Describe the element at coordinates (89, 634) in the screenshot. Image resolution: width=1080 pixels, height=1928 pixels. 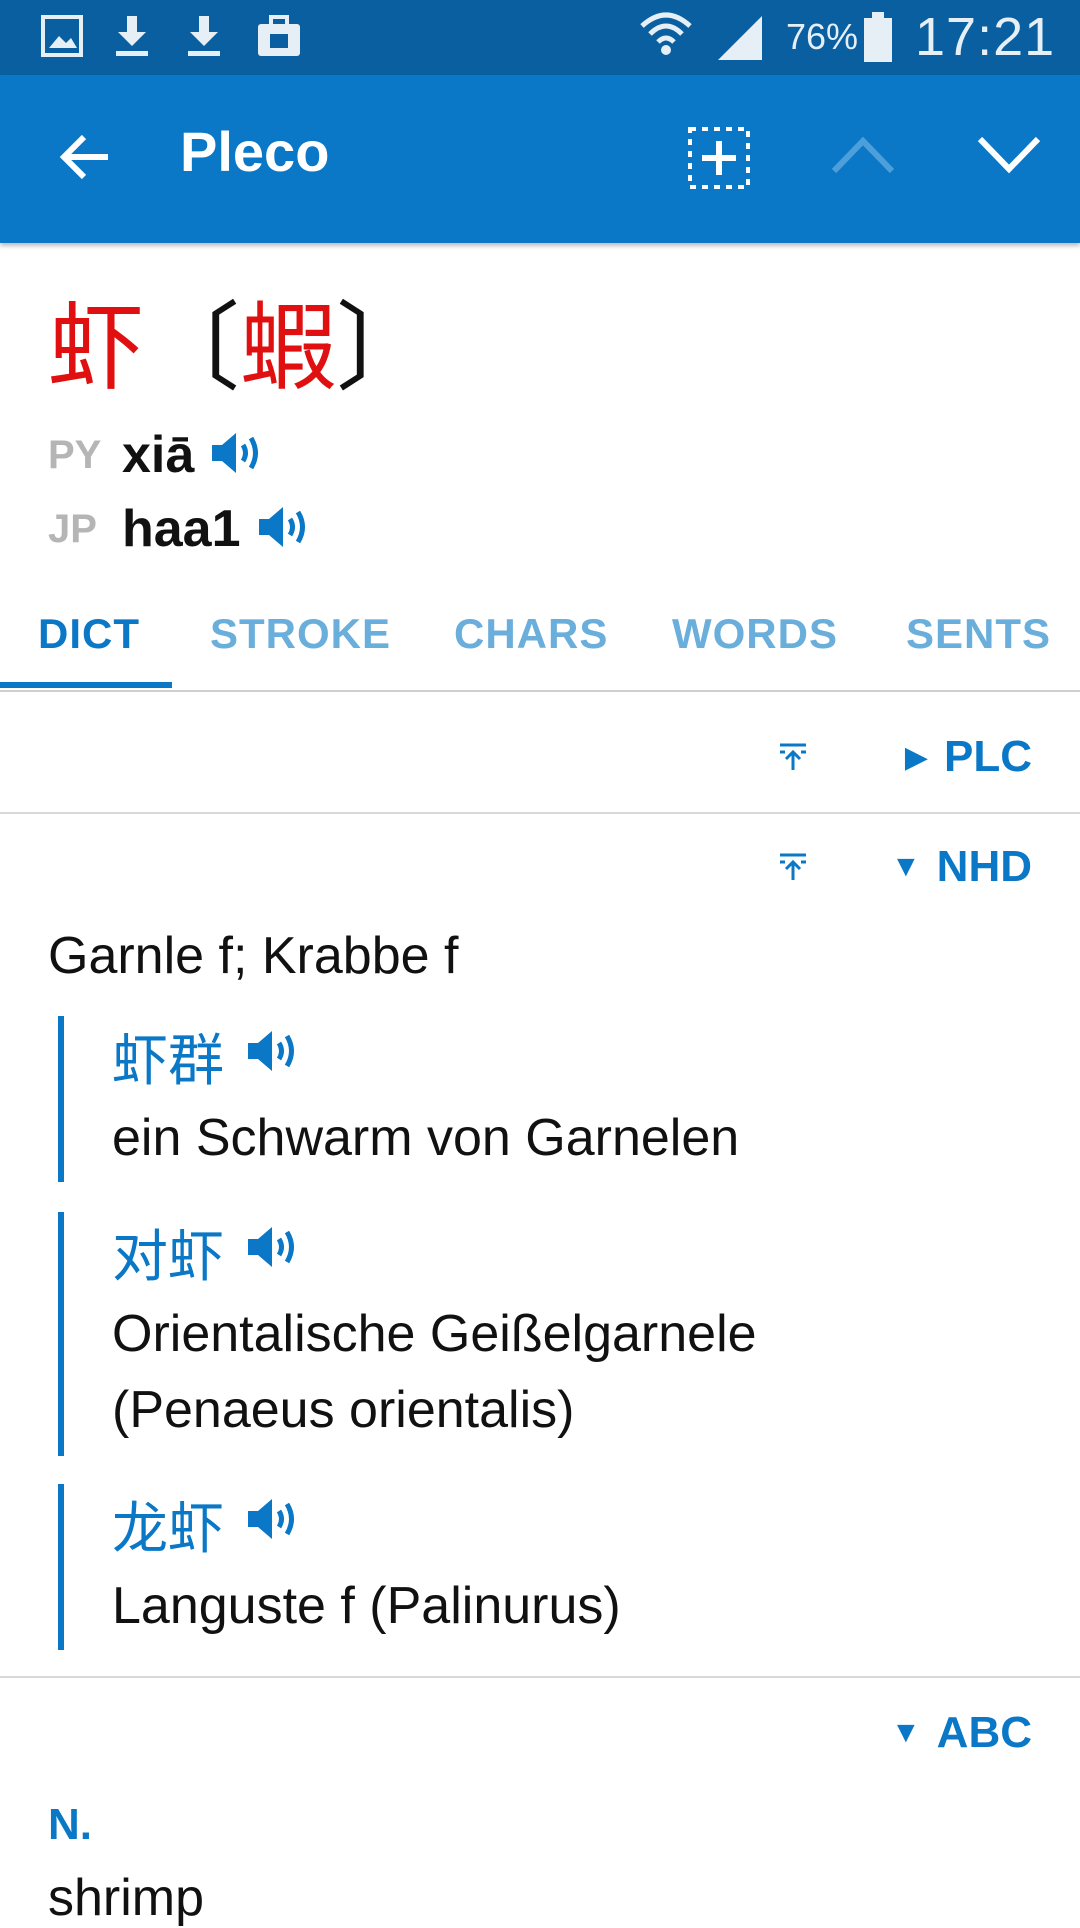
I see `tab-dict: DICT` at that location.